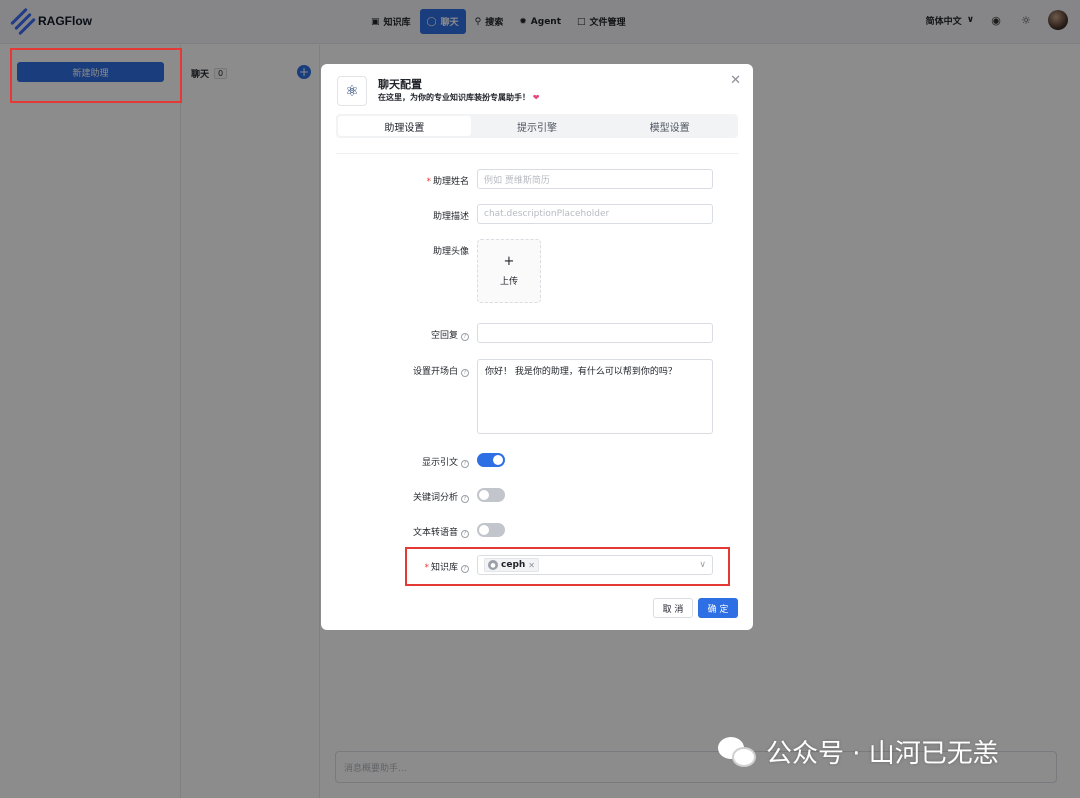  Describe the element at coordinates (673, 608) in the screenshot. I see `cancel-button: 取 消` at that location.